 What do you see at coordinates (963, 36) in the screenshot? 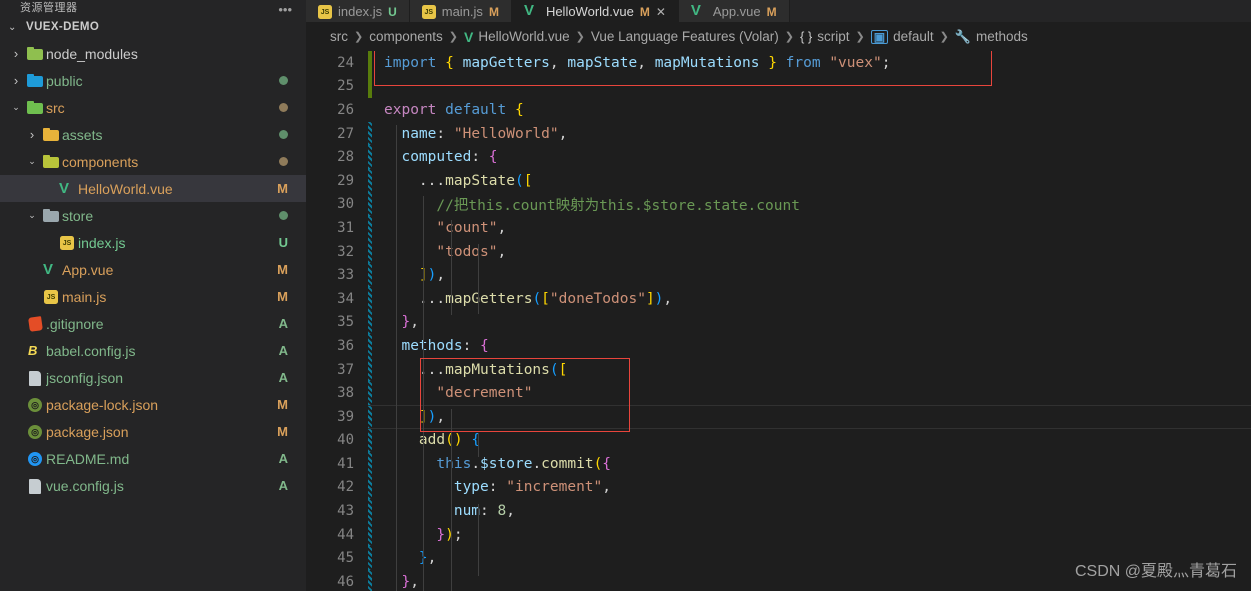
I see `wrench-icon: 🔧` at bounding box center [963, 36].